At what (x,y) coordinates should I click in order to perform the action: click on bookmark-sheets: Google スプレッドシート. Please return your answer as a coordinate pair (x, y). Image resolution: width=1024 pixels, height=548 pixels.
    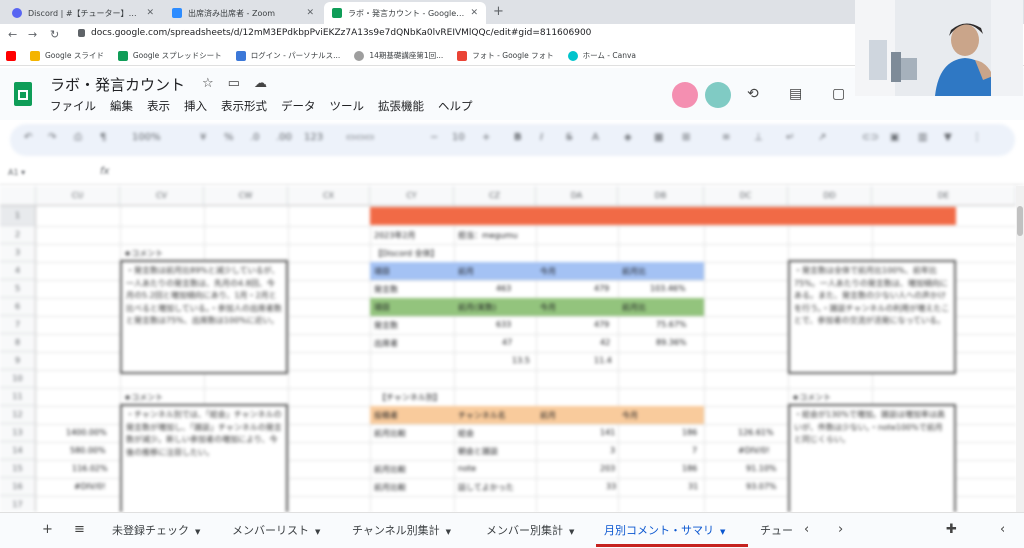
    Looking at the image, I should click on (169, 55).